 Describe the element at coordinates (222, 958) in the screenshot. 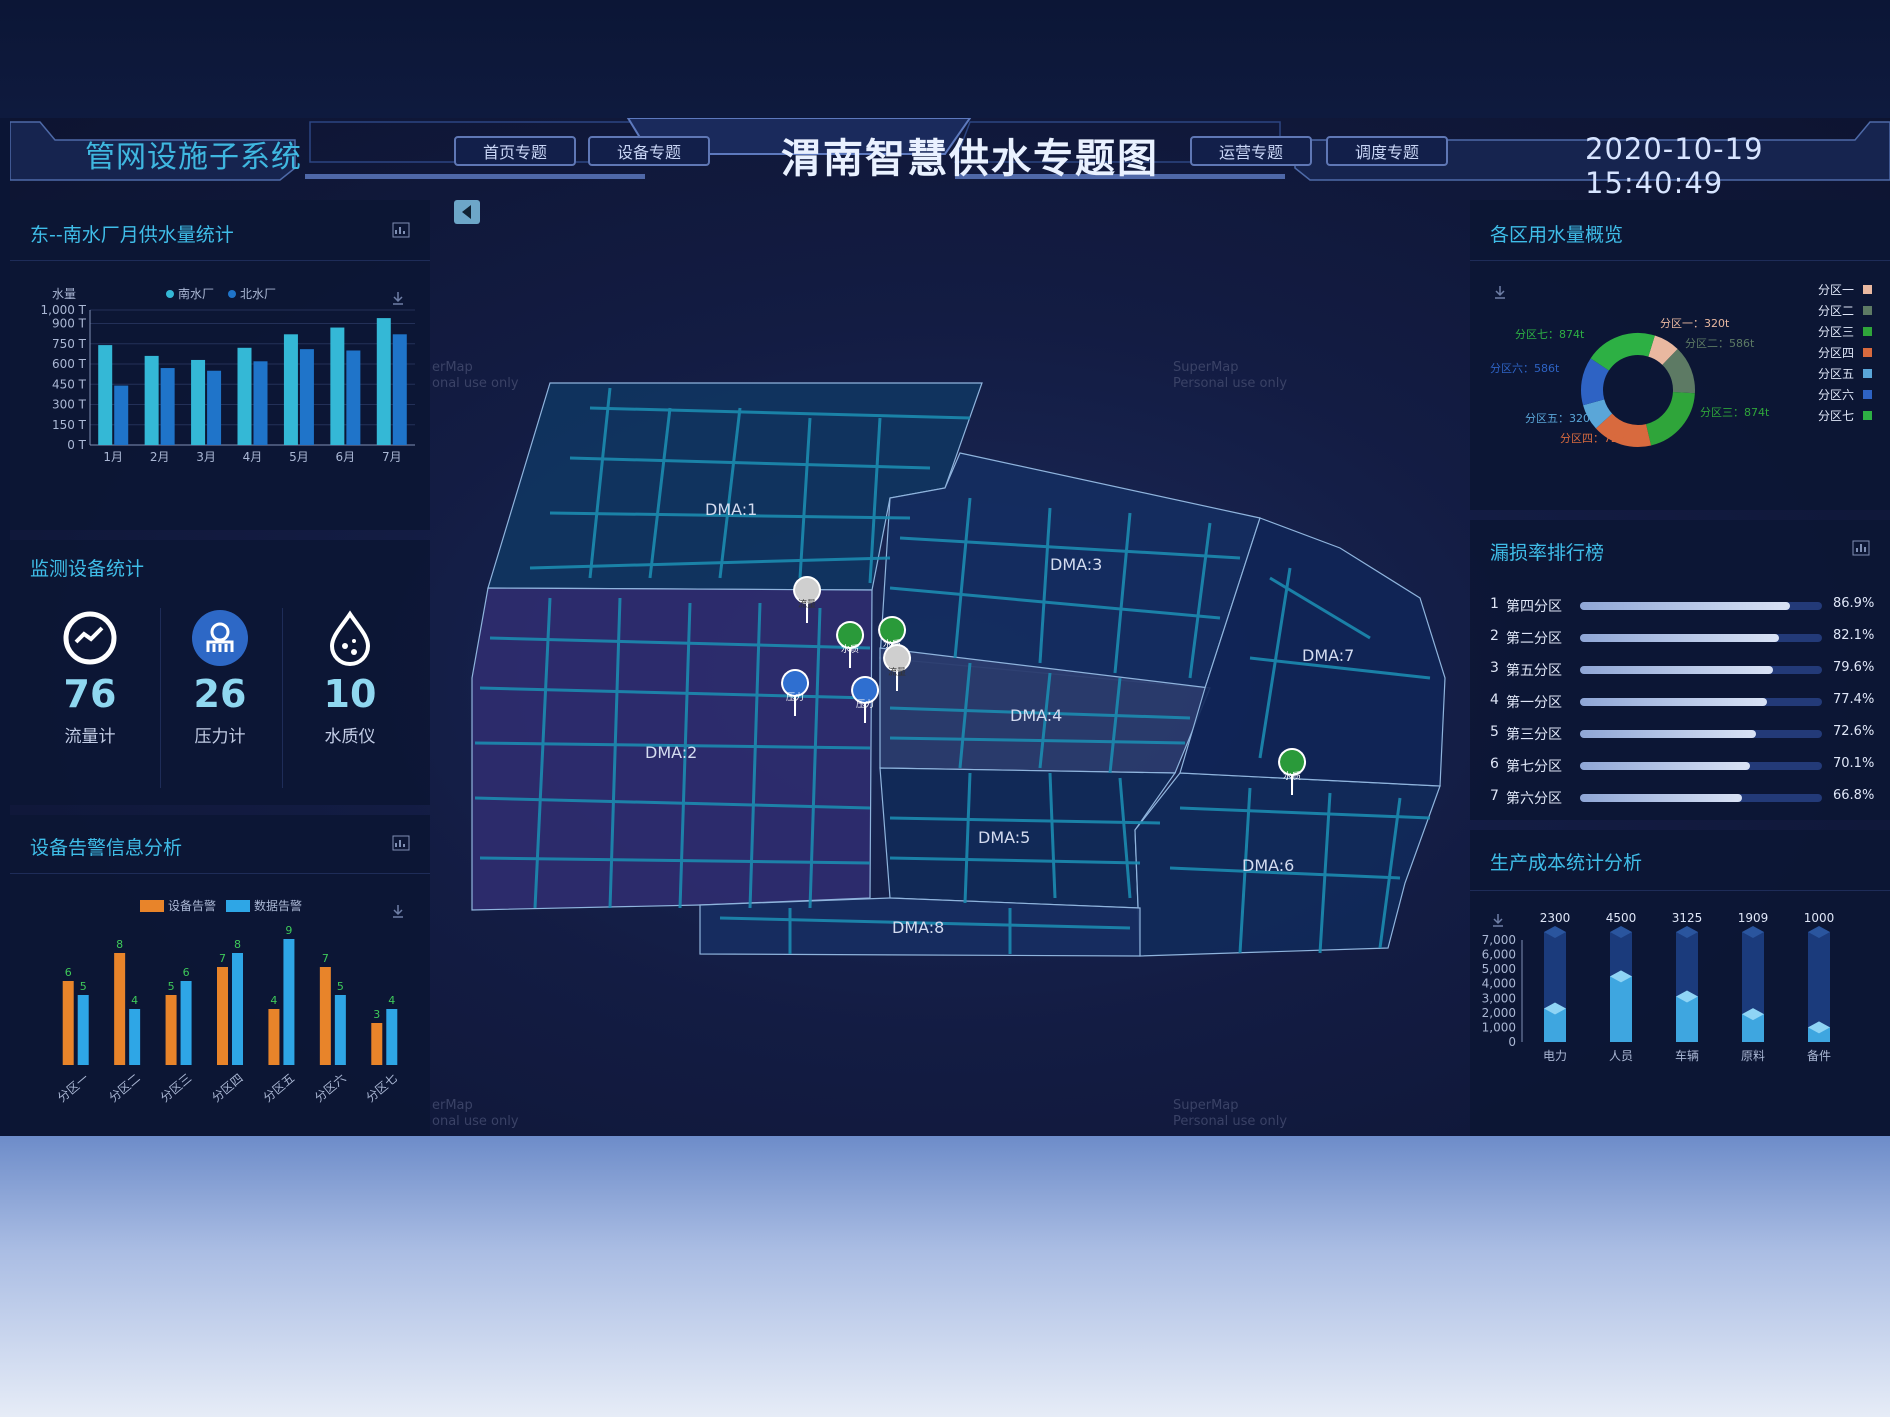

I see `bar-value-label: 7` at that location.